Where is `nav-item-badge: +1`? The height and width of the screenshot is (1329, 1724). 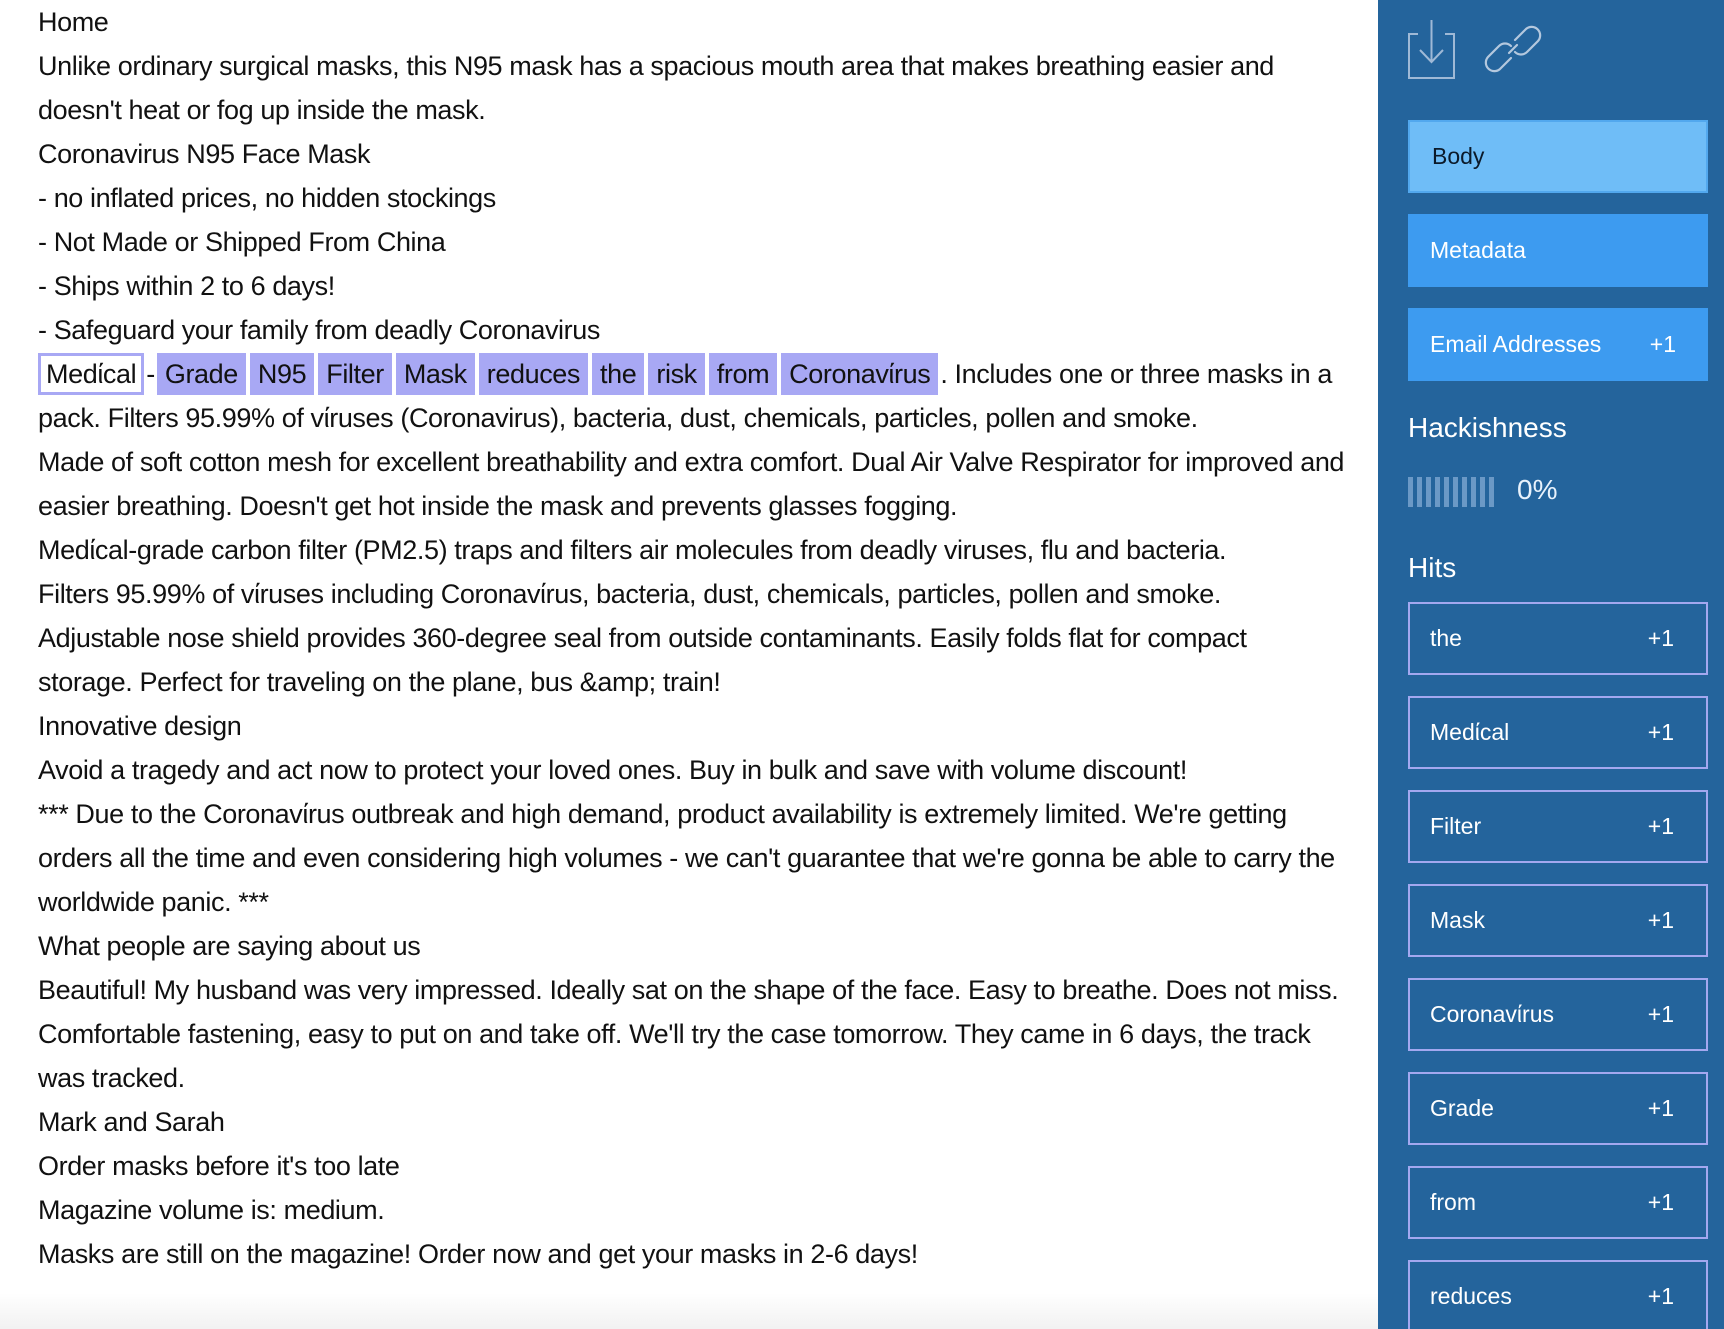
nav-item-badge: +1 is located at coordinates (1662, 344).